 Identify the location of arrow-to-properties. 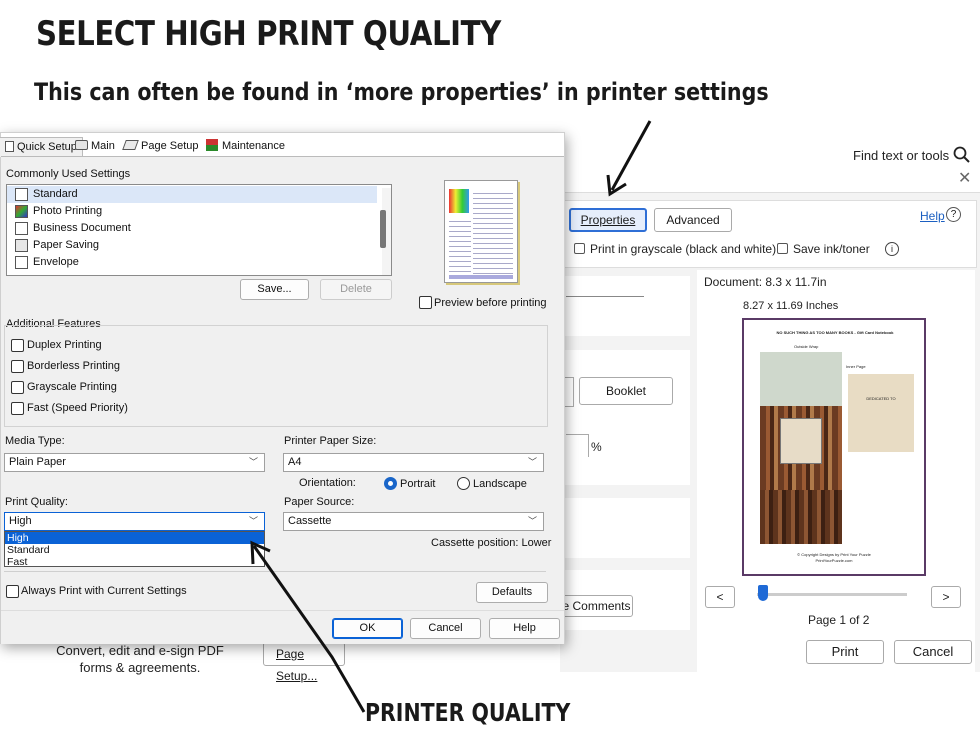
(629, 158).